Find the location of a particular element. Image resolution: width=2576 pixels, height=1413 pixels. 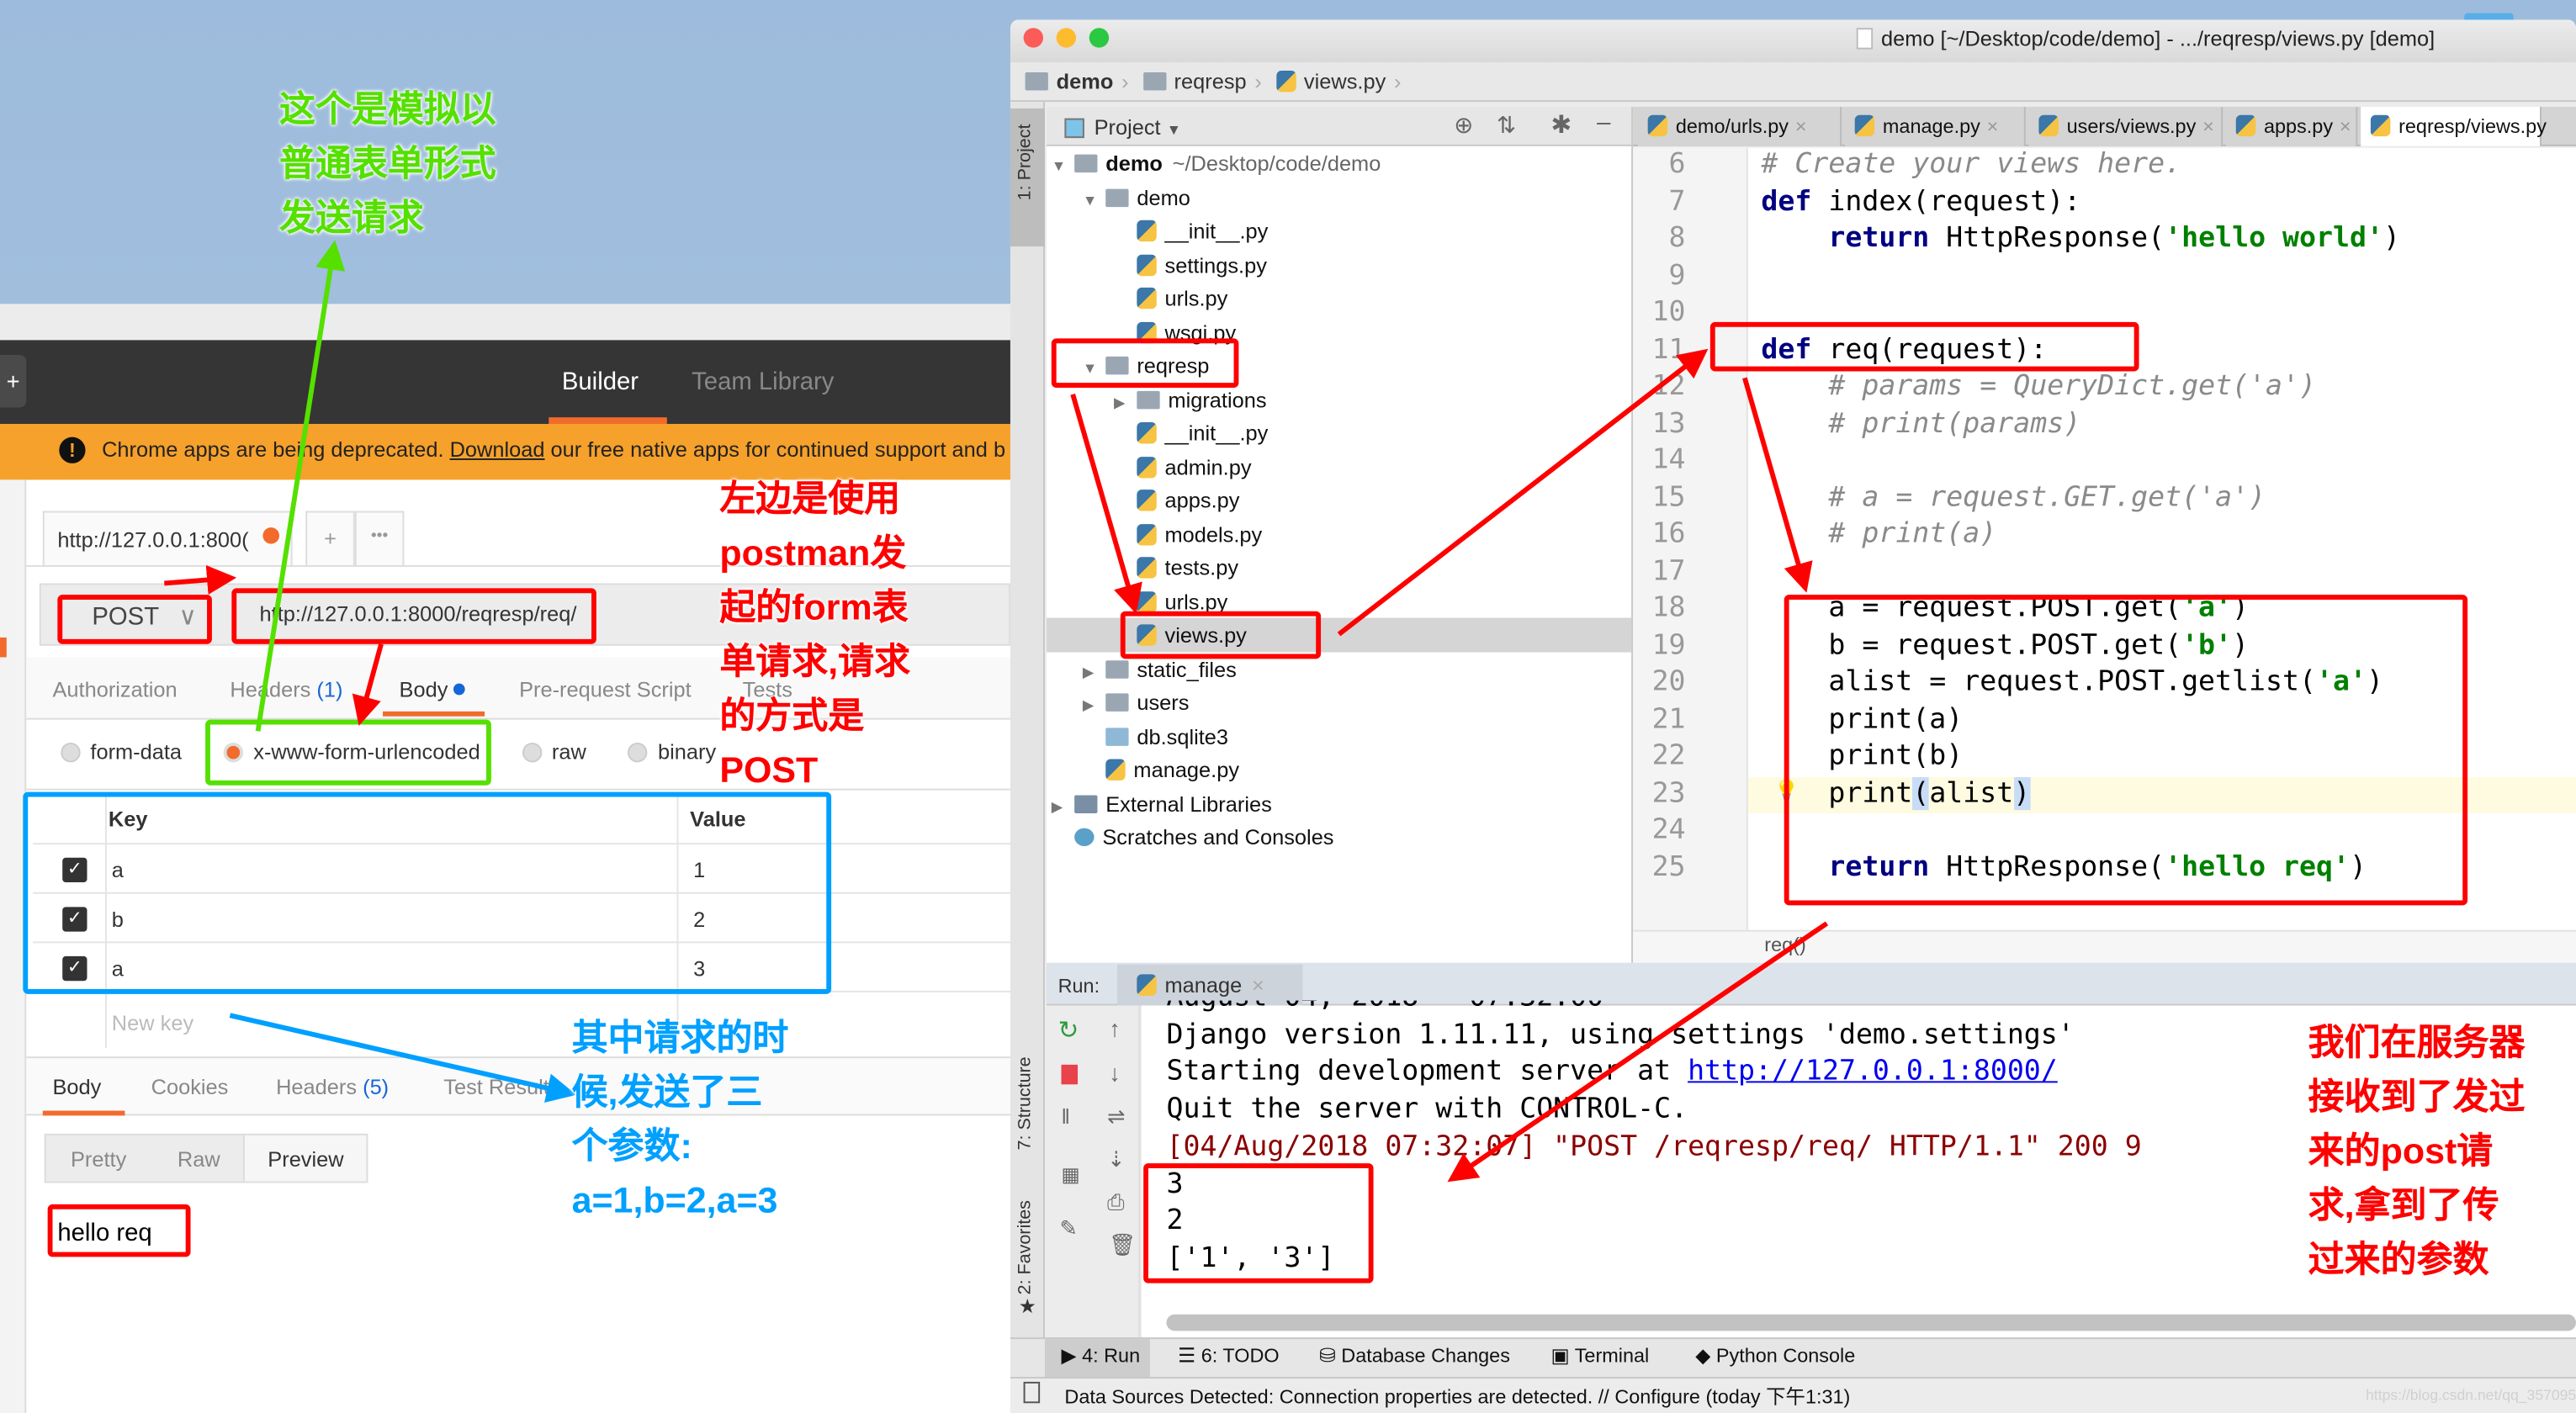

annotation-line: 过来的参数 is located at coordinates (2398, 1259).